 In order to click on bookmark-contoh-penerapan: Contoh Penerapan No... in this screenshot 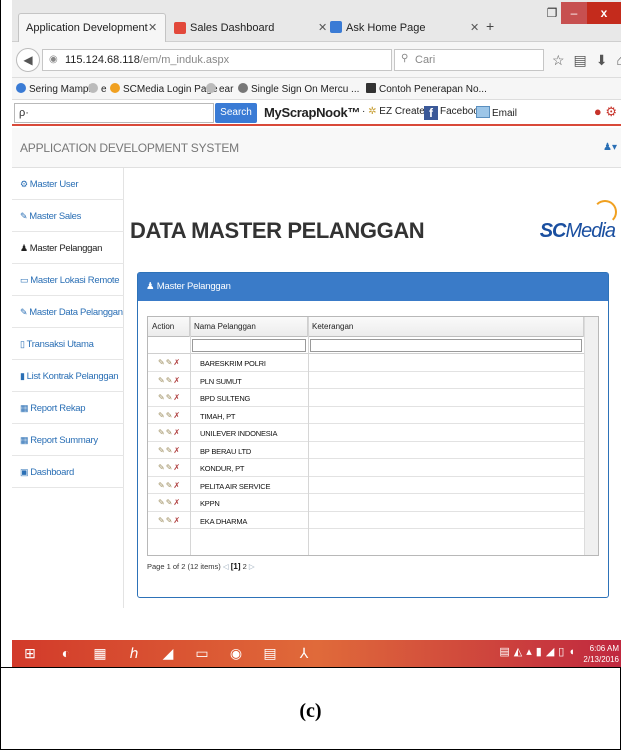, I will do `click(426, 89)`.